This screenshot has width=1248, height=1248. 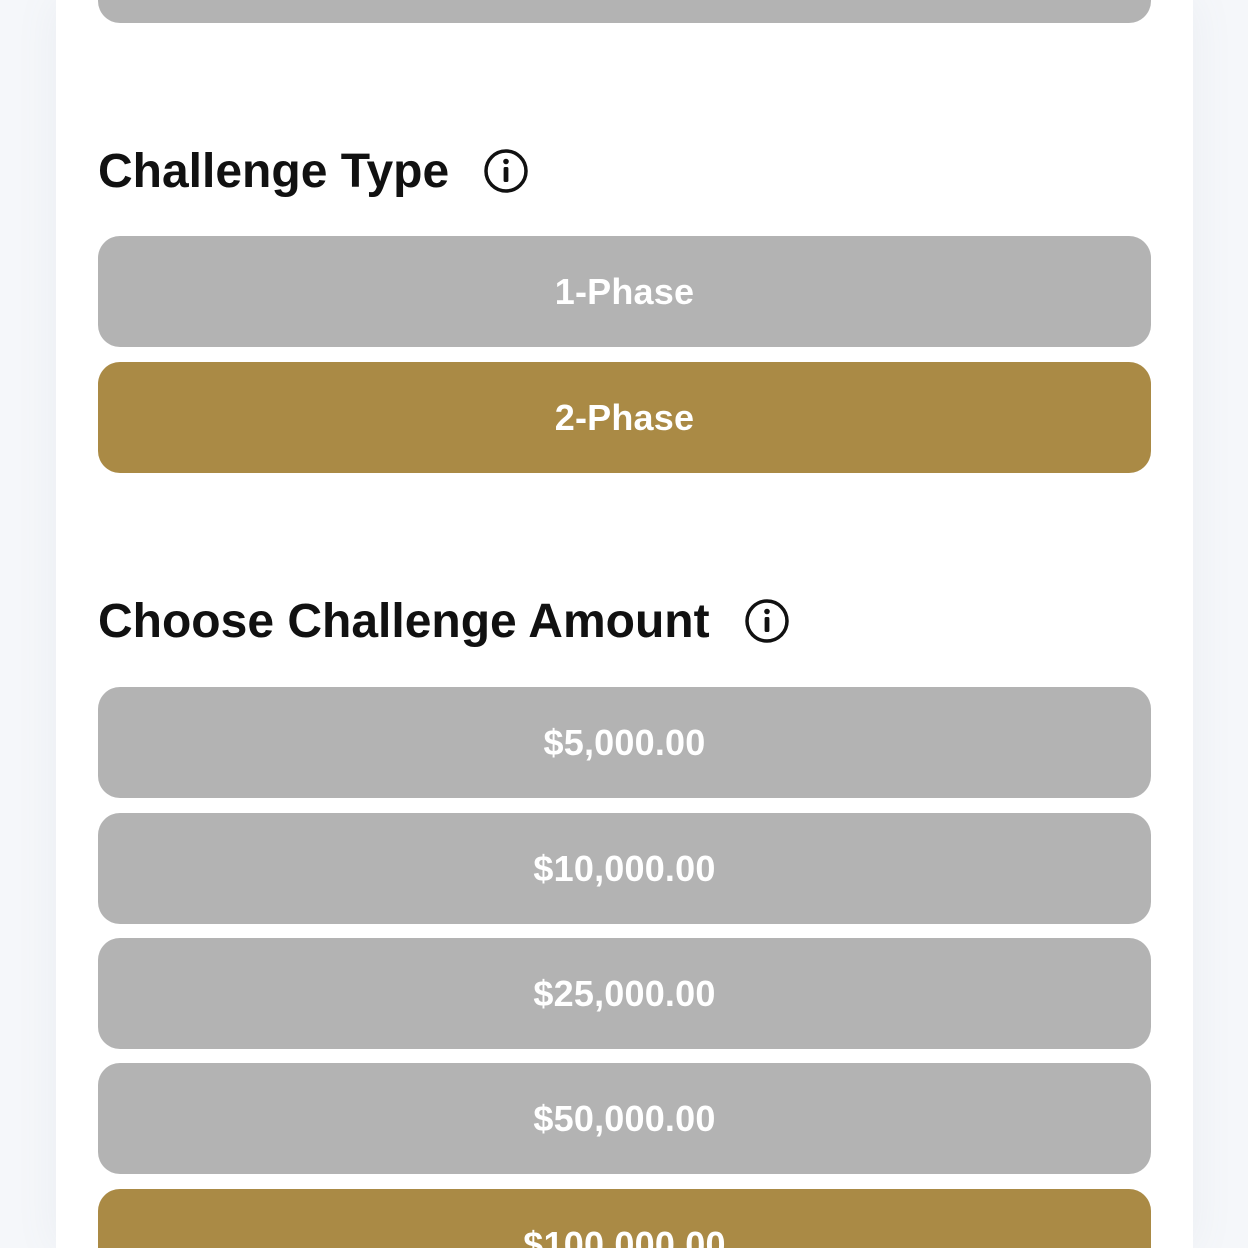 I want to click on amount-option-25000: $25,000.00, so click(x=624, y=993).